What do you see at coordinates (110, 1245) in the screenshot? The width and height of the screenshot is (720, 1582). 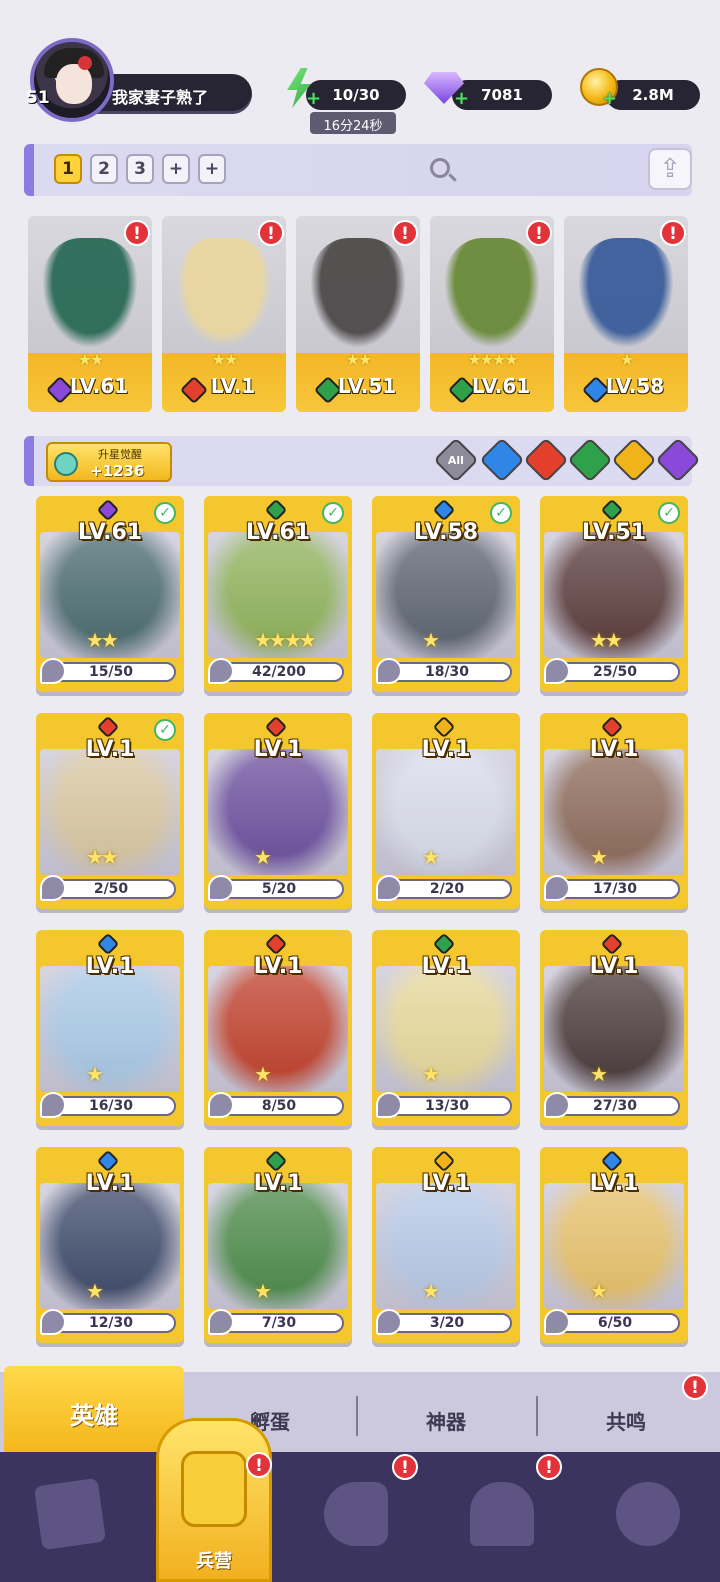 I see `hero-card: LV.1 ★ 12/30` at bounding box center [110, 1245].